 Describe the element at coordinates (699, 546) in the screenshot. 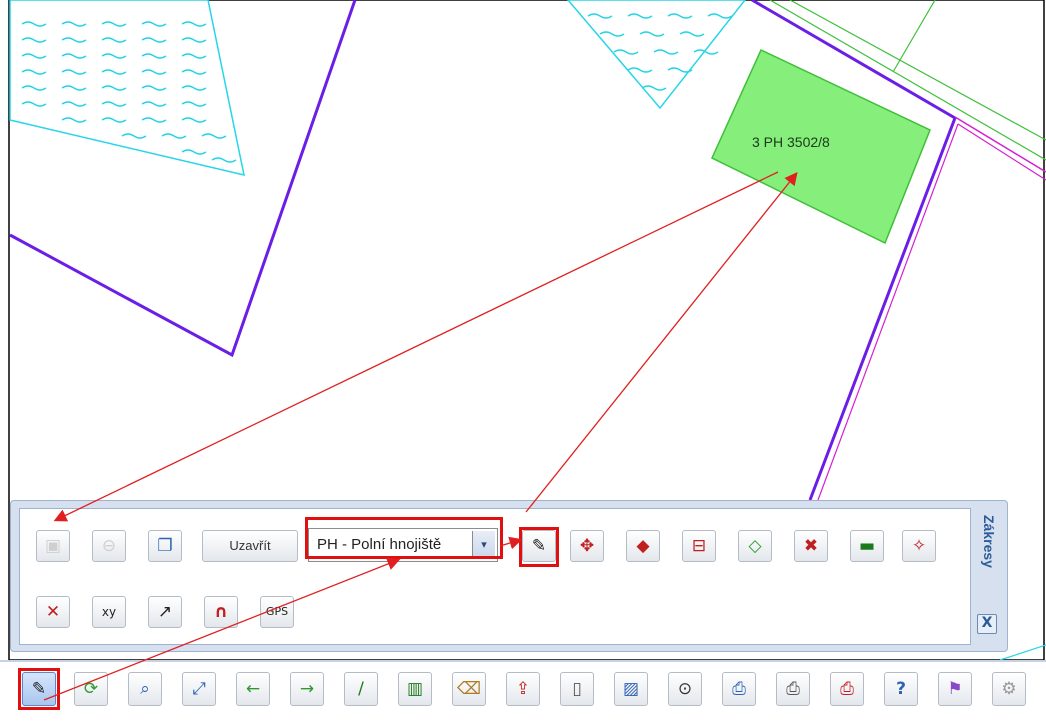

I see `split-icon: ⊟` at that location.